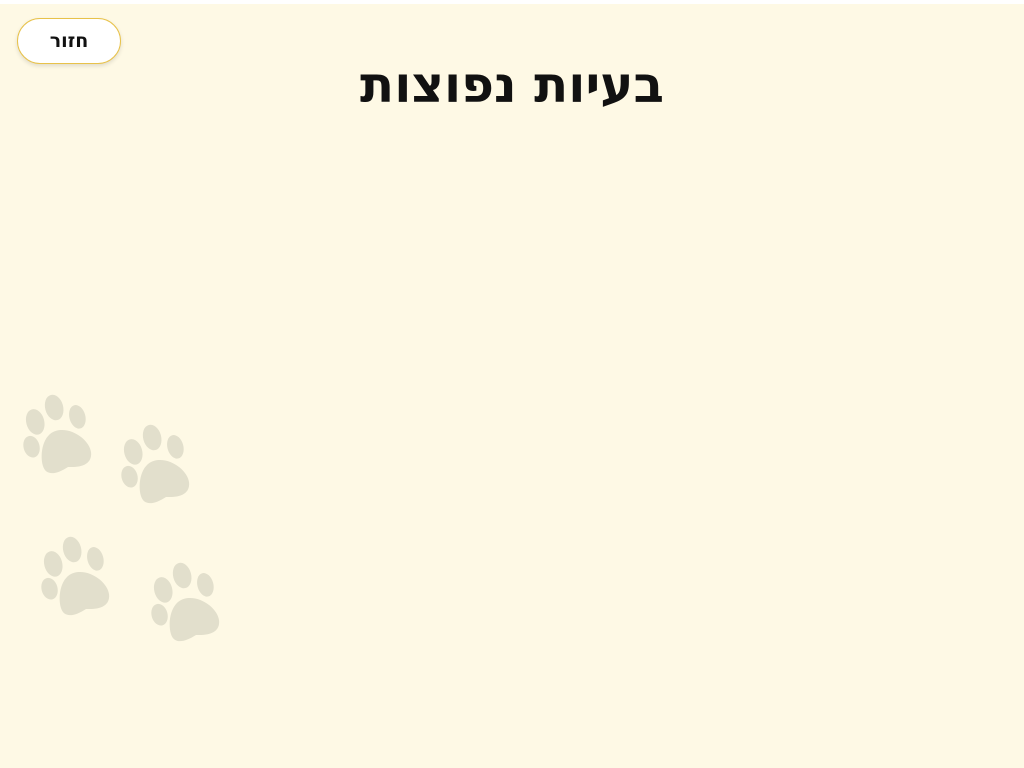 The height and width of the screenshot is (768, 1024). What do you see at coordinates (512, 85) in the screenshot?
I see `page-title: בעיות נפוצות` at bounding box center [512, 85].